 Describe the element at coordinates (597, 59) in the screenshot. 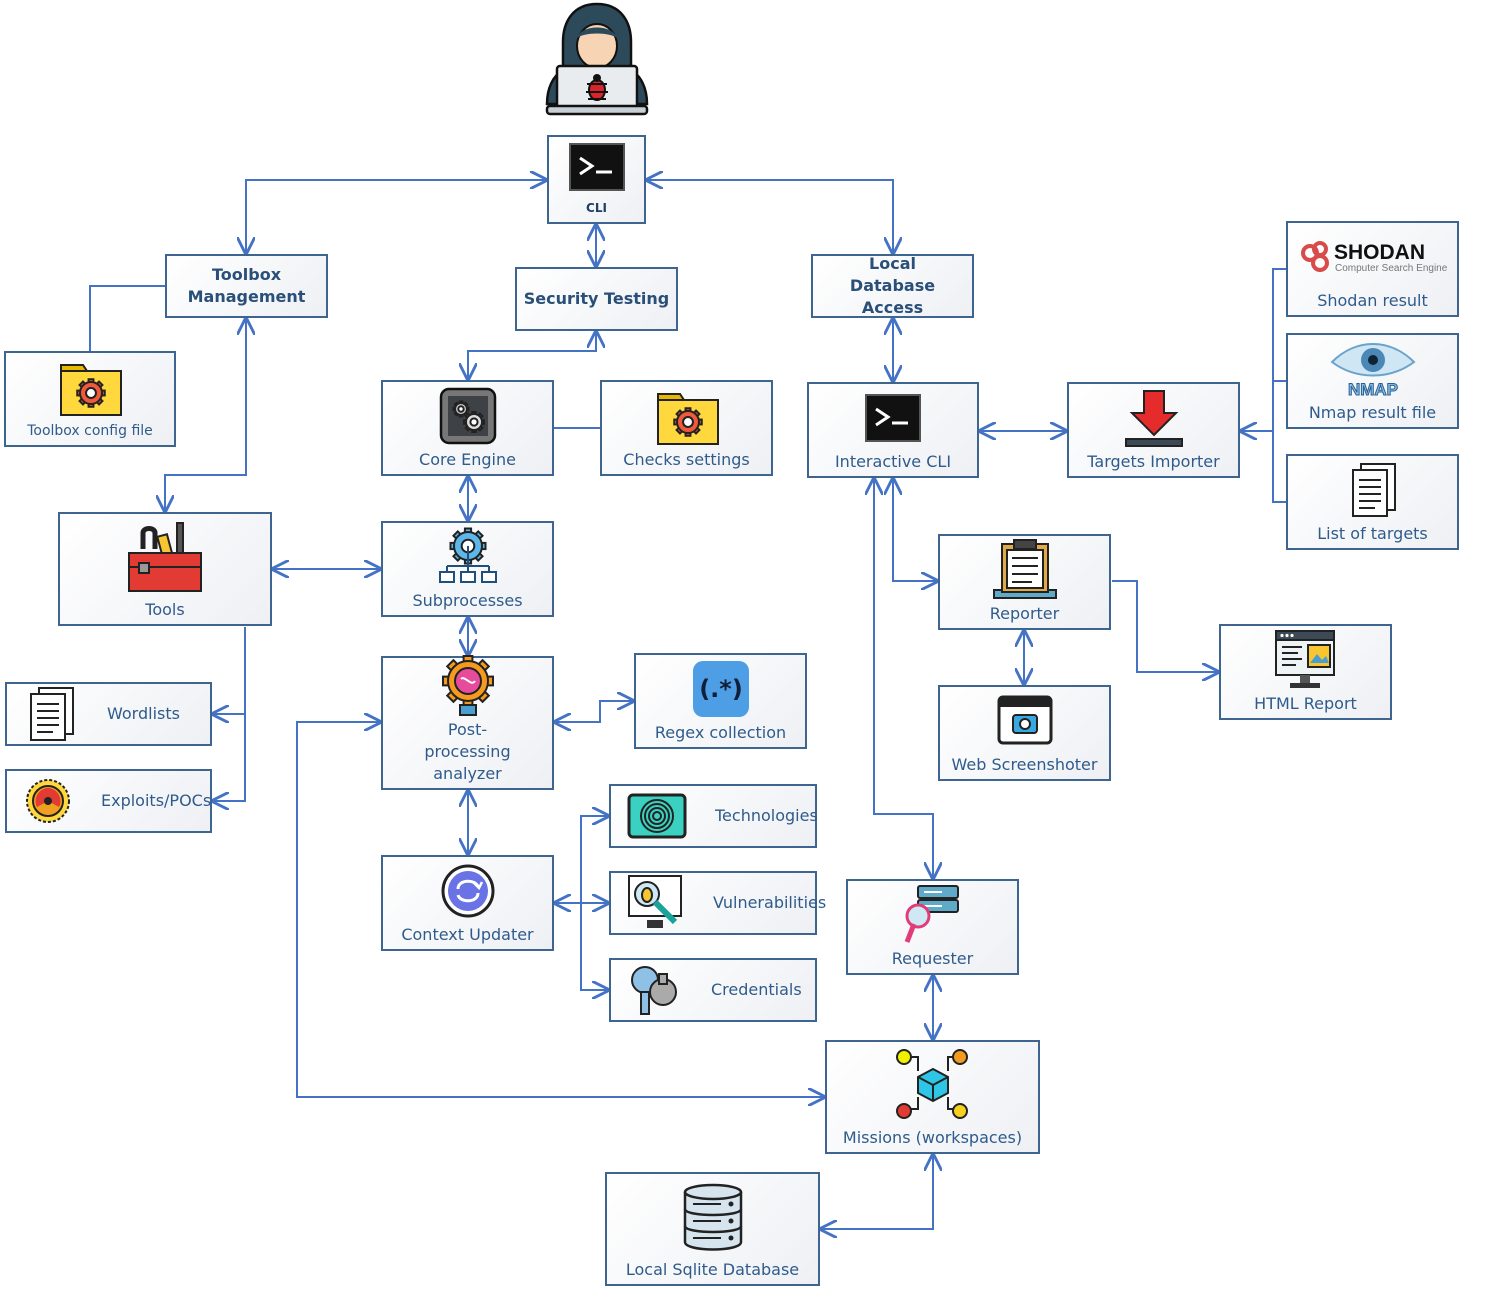

I see `hacker-with-bug-laptop-icon` at that location.